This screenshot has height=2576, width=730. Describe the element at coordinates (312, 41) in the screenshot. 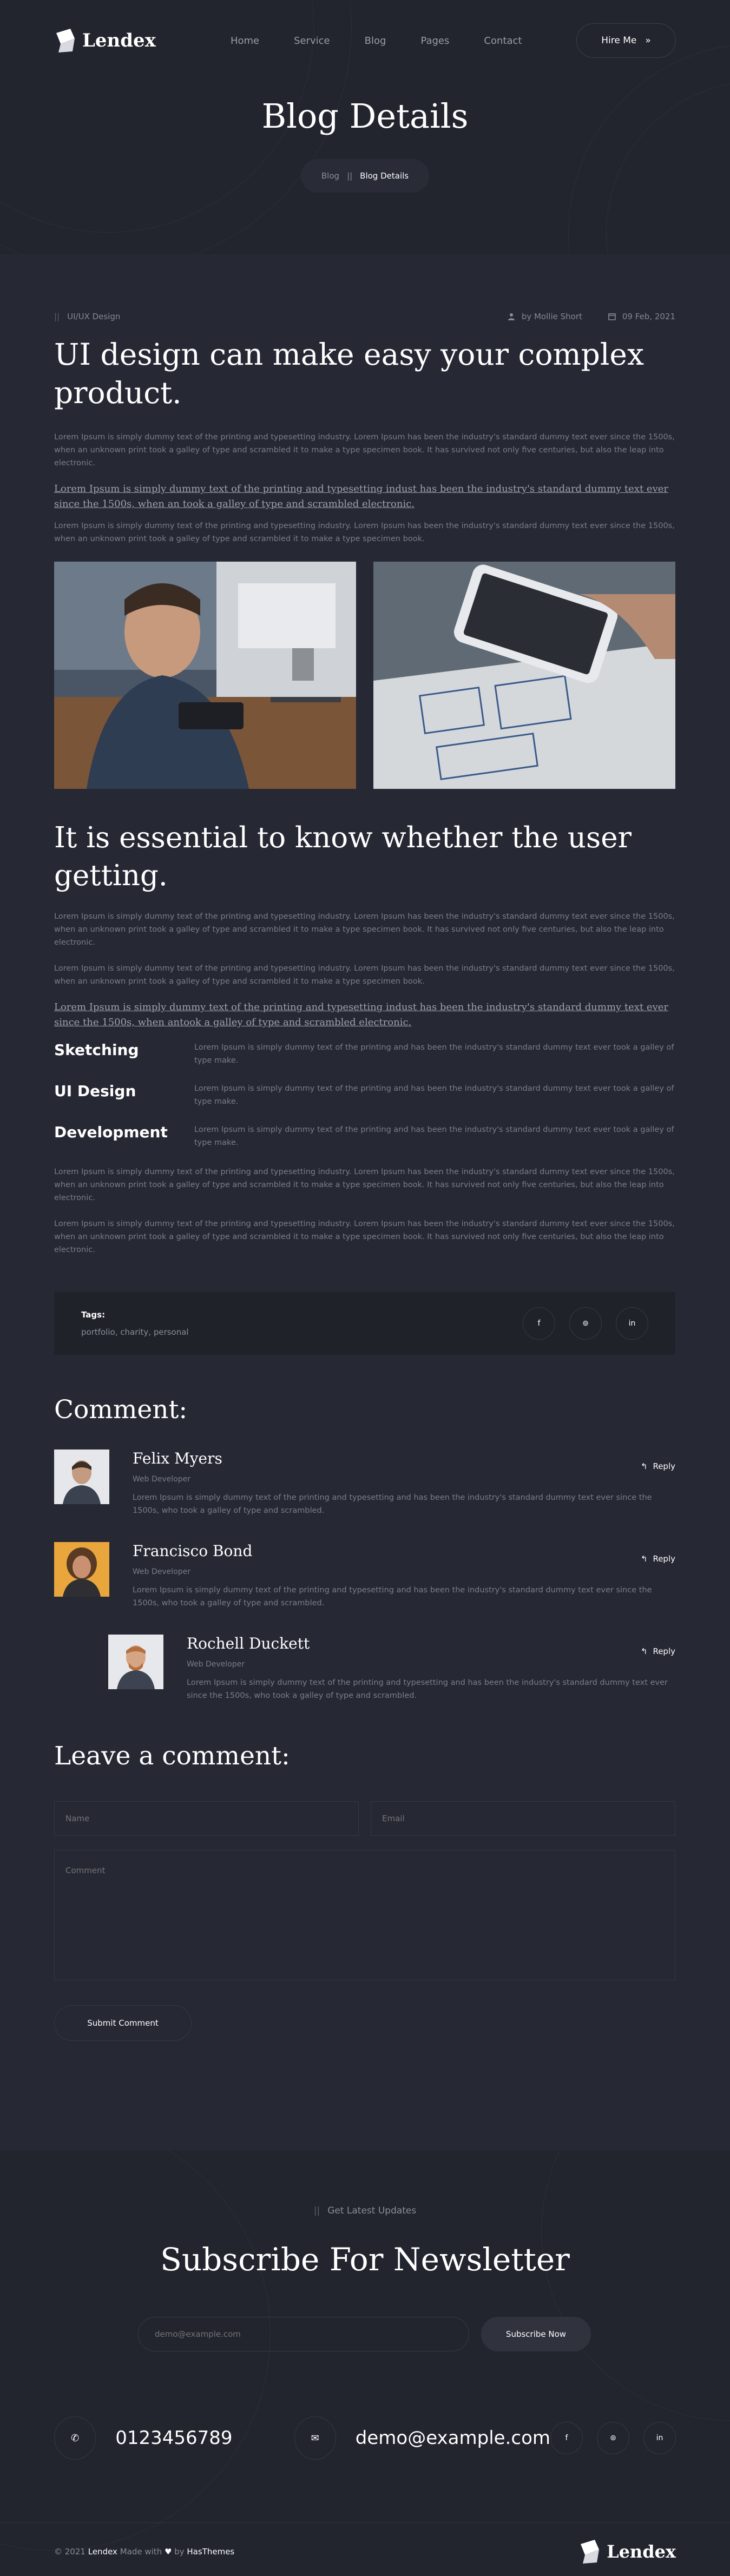

I see `nav-service: Service` at that location.